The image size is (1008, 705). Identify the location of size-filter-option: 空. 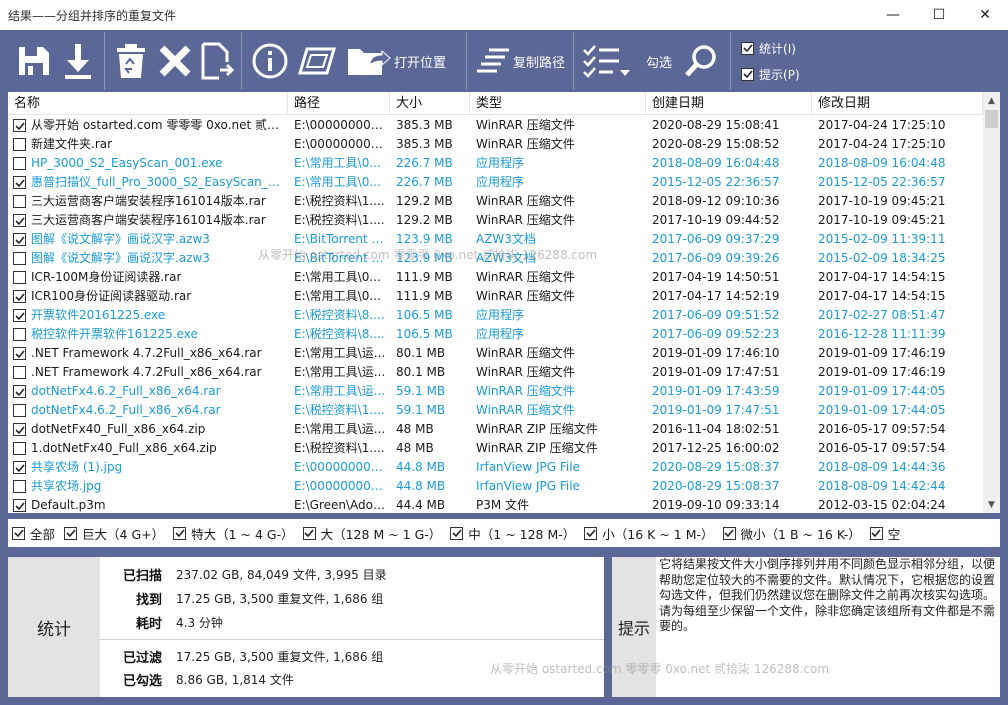
(884, 533).